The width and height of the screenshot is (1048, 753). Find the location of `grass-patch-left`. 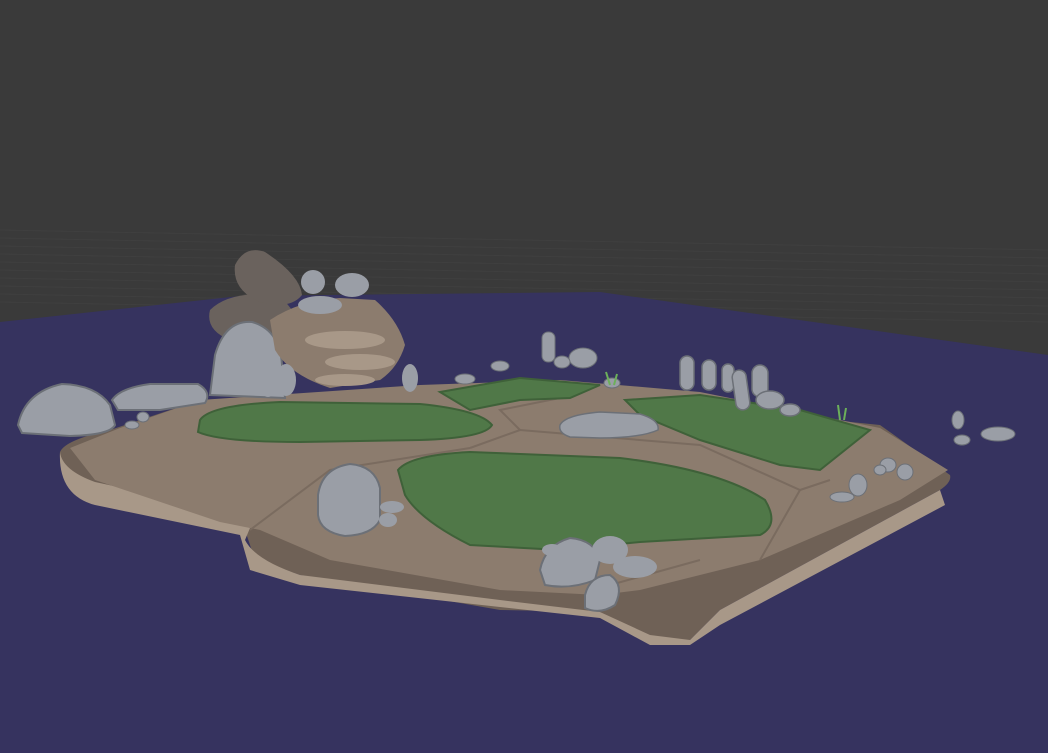

grass-patch-left is located at coordinates (345, 422).